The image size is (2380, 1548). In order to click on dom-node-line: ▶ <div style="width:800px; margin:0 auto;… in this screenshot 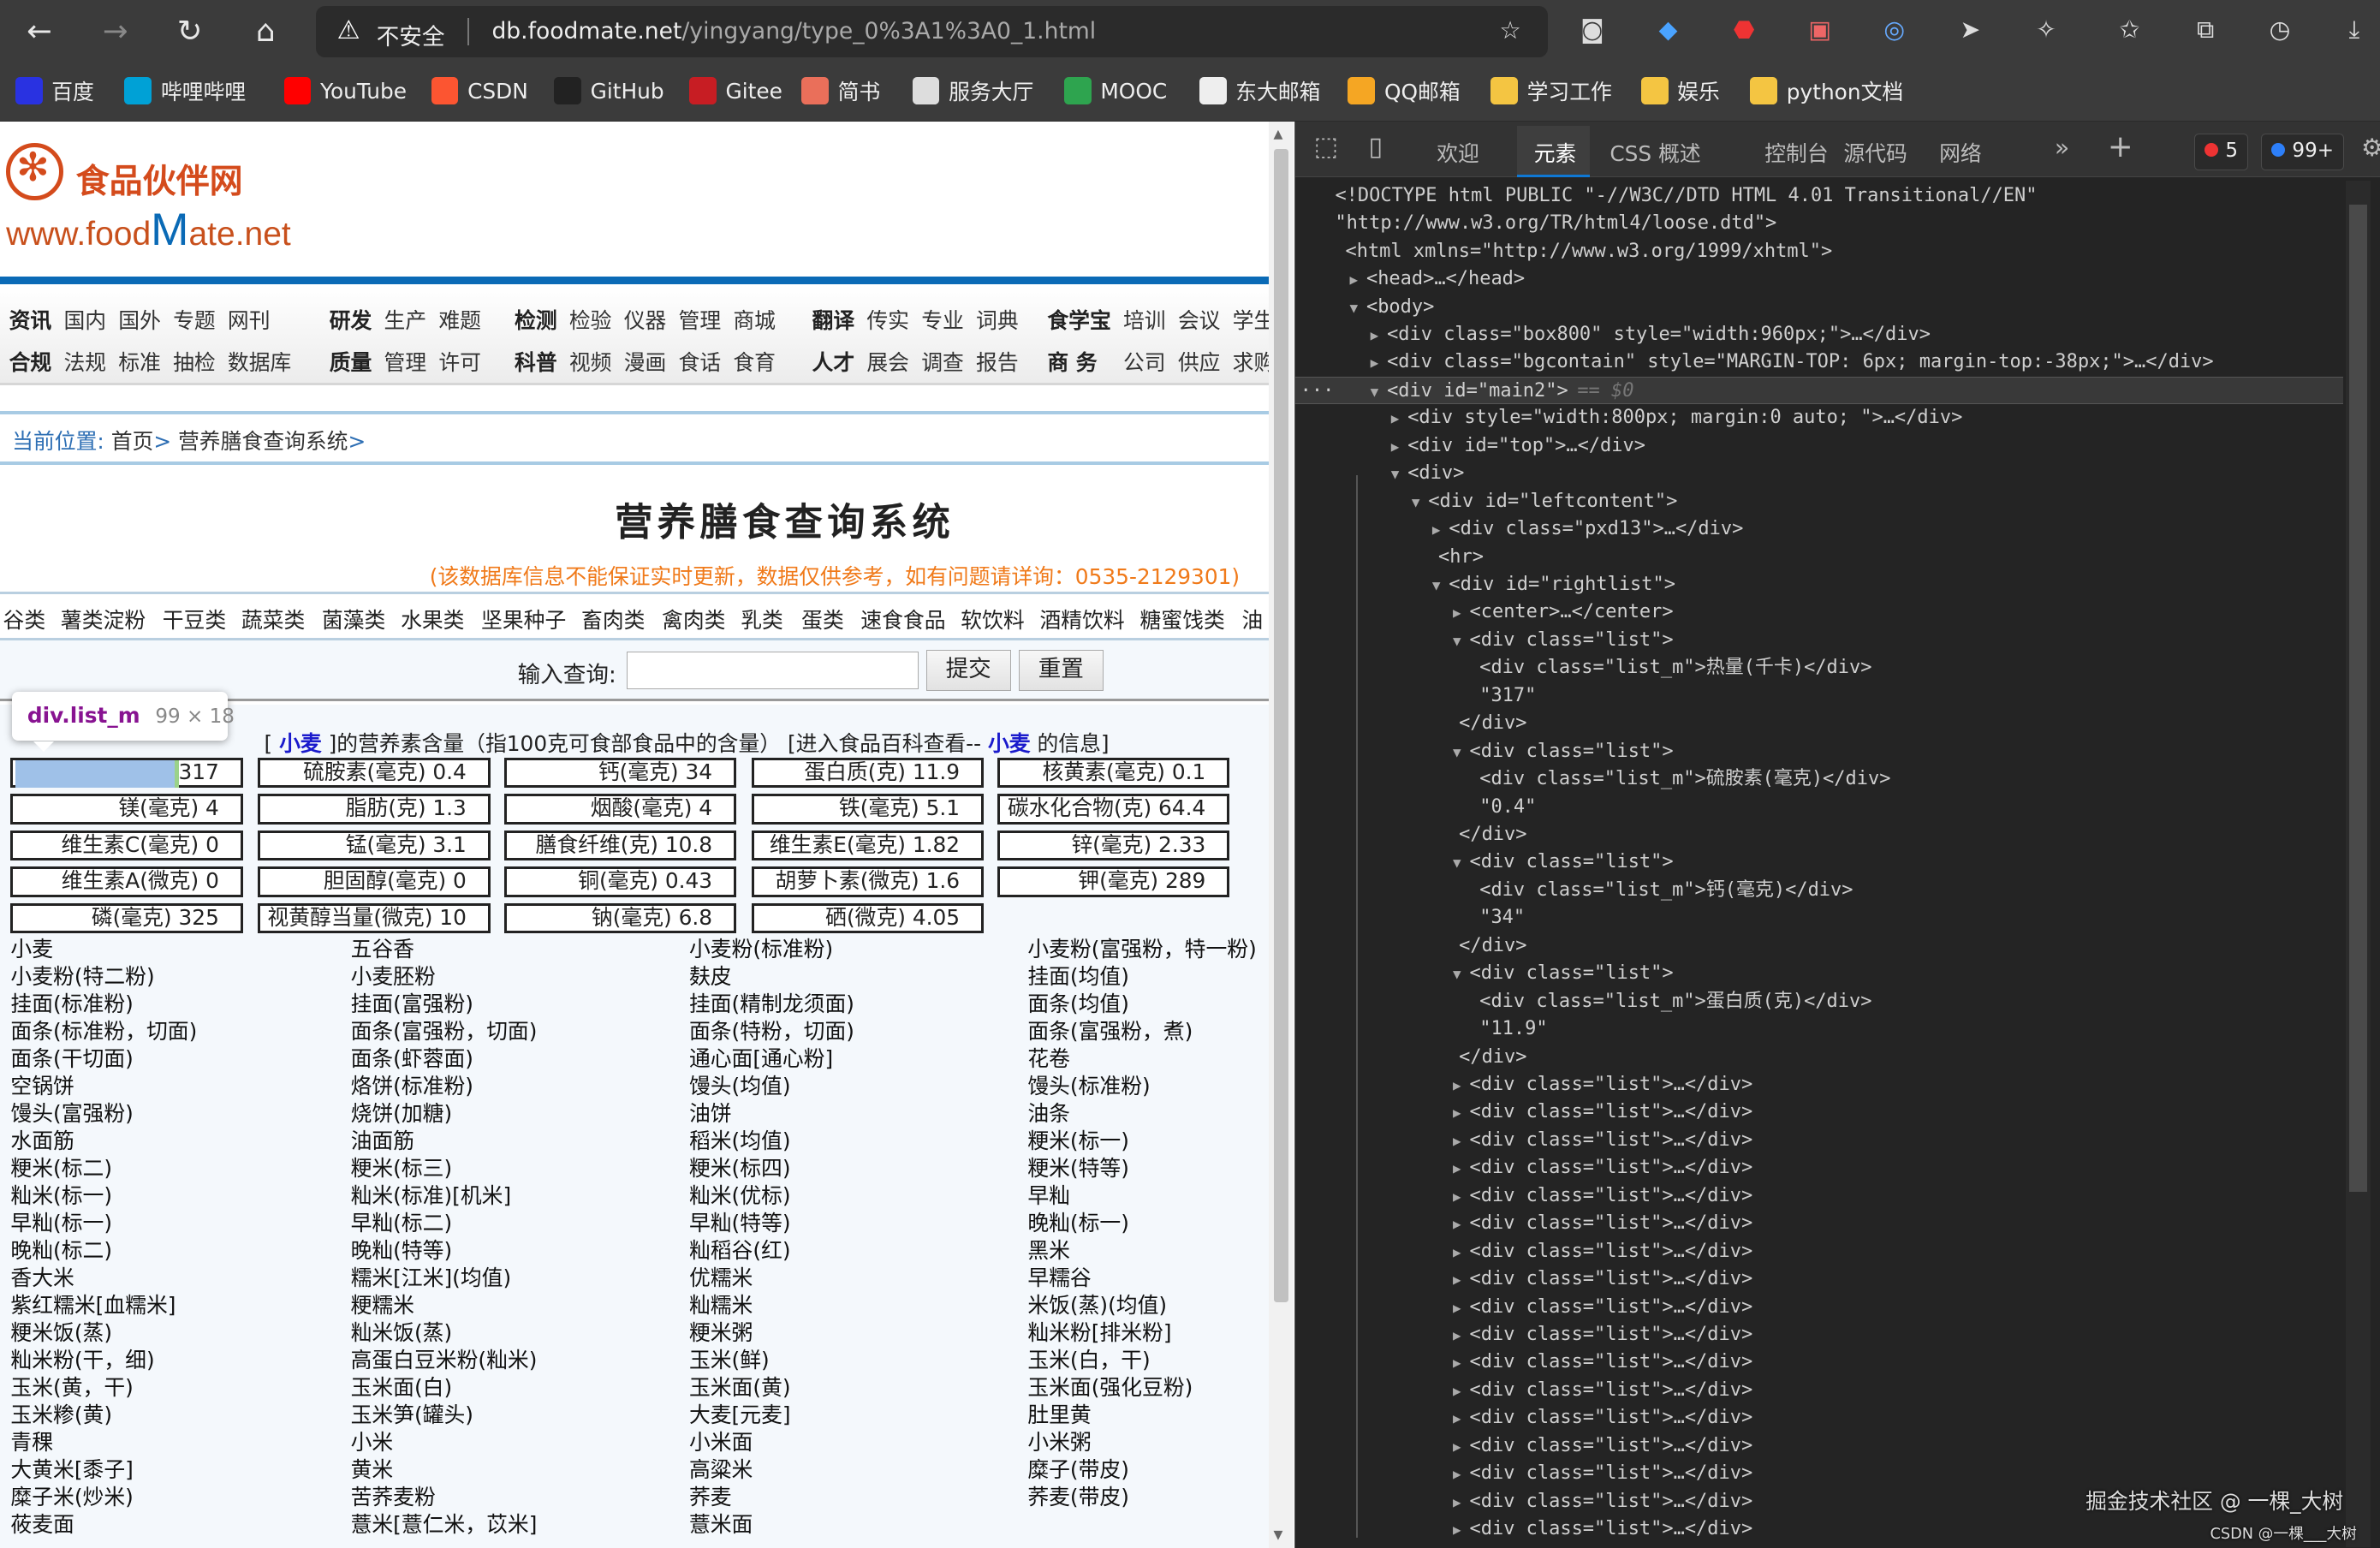, I will do `click(1819, 418)`.